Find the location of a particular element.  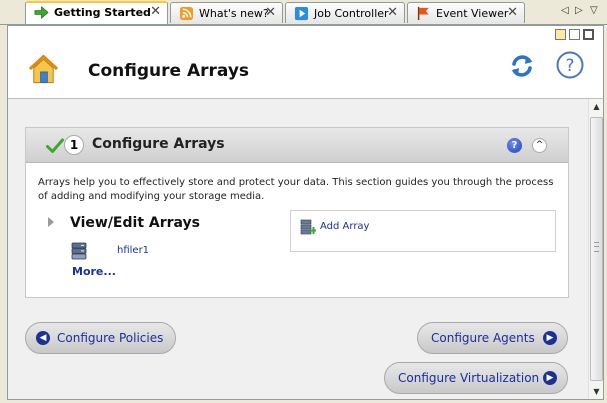

array-link-hfiler1: hfiler1 is located at coordinates (133, 250).